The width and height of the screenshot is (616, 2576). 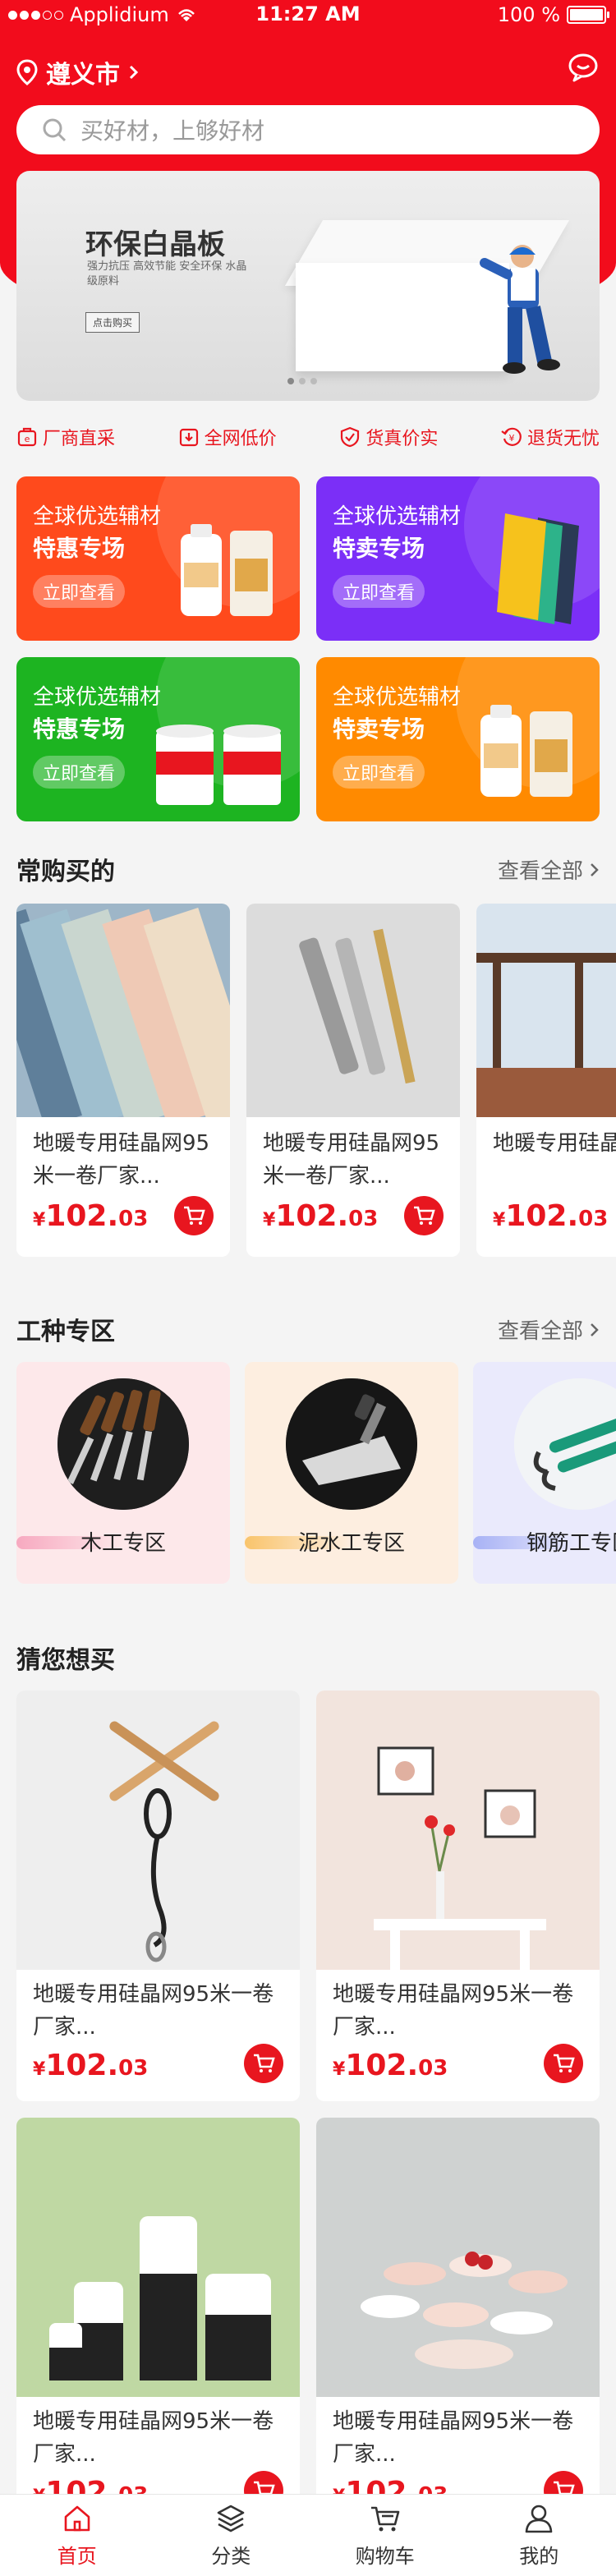 I want to click on banner-buy-button: 点击购买, so click(x=112, y=322).